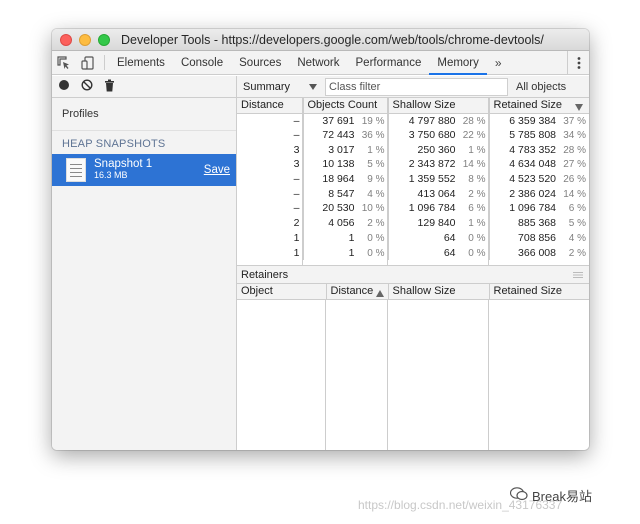 The image size is (640, 524). What do you see at coordinates (574, 121) in the screenshot?
I see `retained-percent: 37 %` at bounding box center [574, 121].